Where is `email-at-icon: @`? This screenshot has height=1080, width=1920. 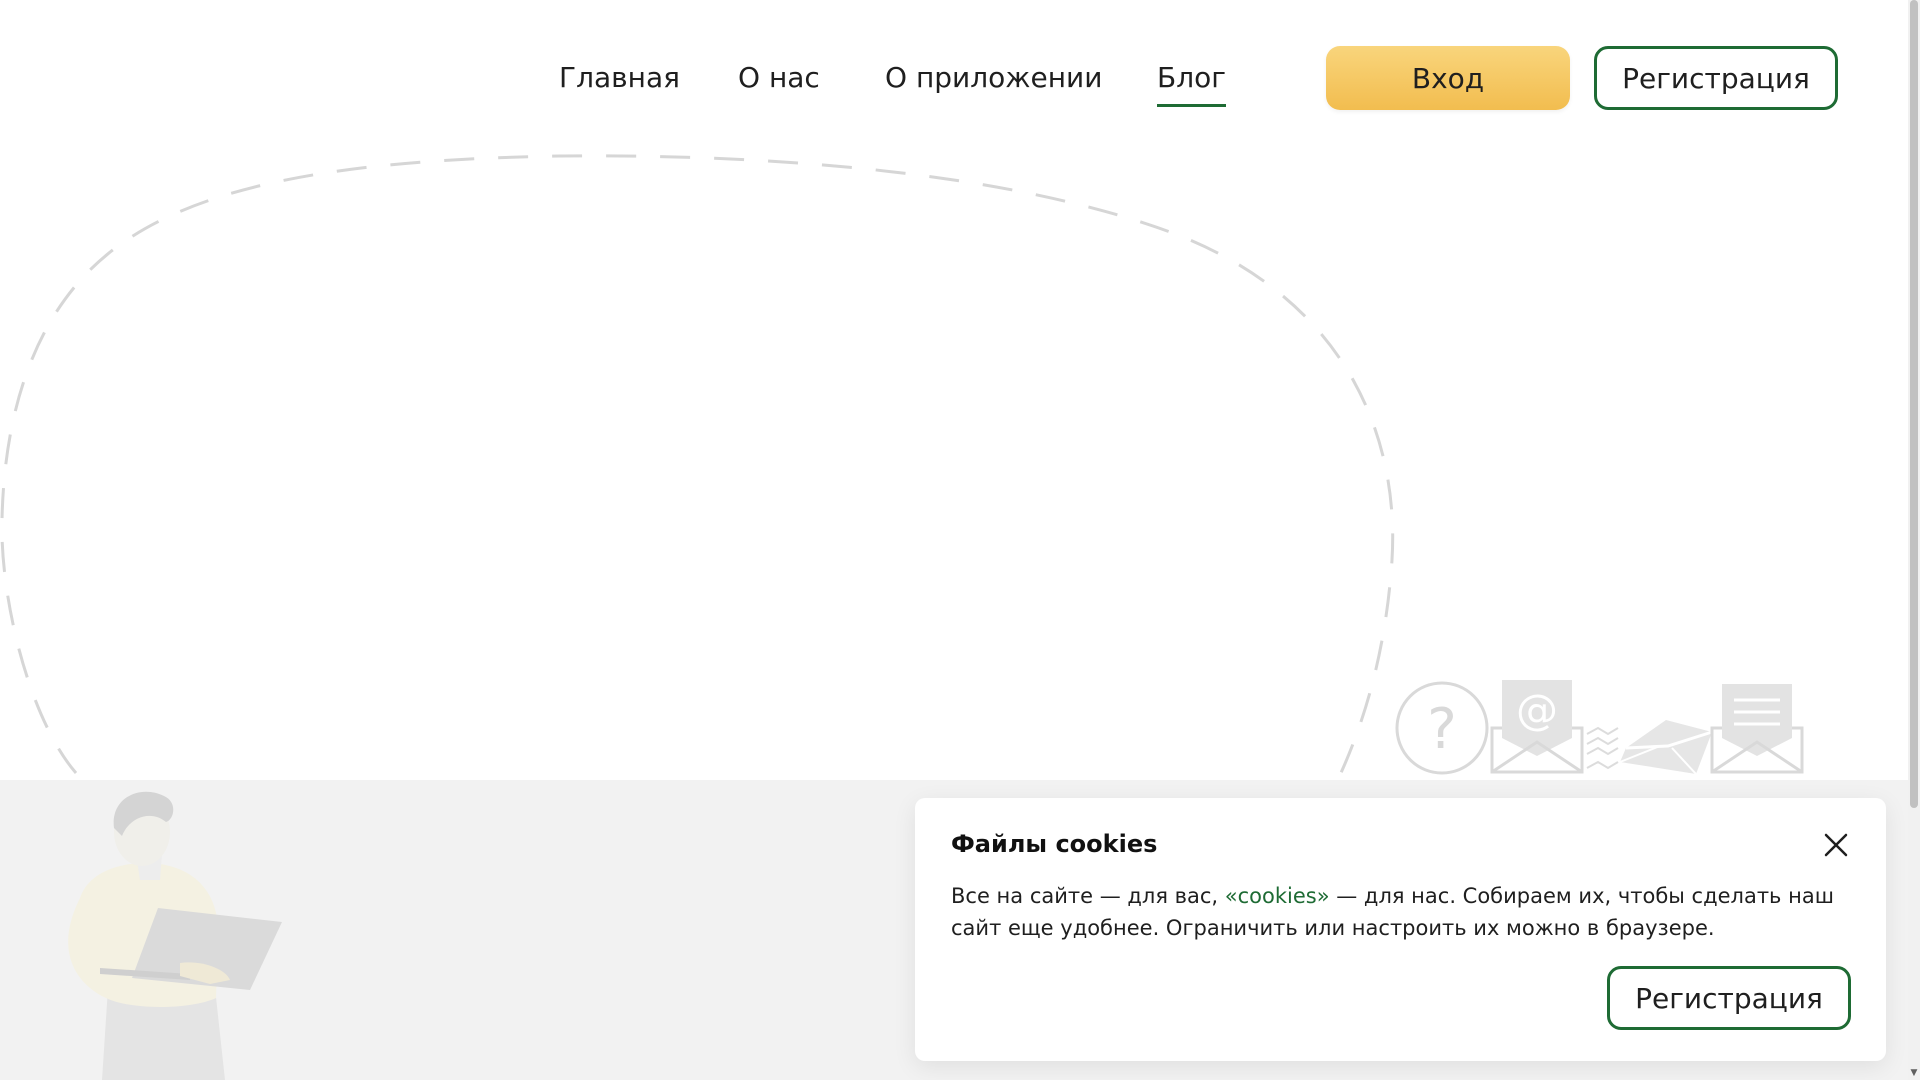 email-at-icon: @ is located at coordinates (1537, 727).